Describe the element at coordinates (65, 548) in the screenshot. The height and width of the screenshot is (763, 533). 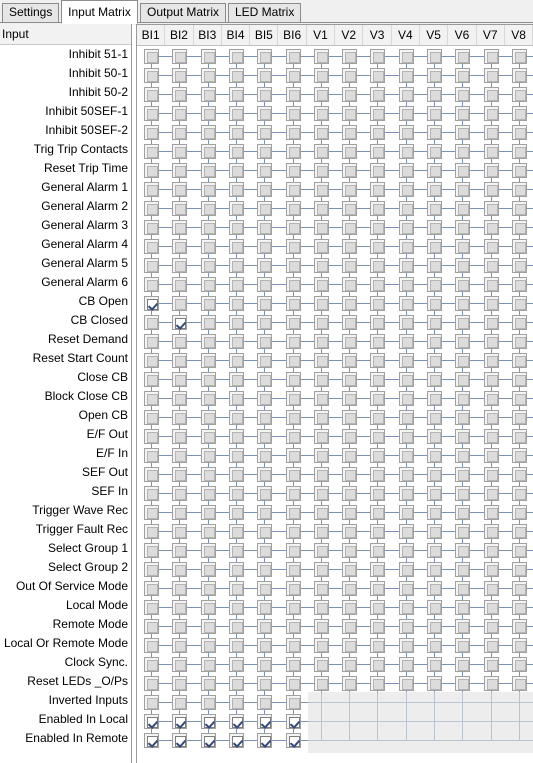
I see `input-row-label: Select Group 1` at that location.